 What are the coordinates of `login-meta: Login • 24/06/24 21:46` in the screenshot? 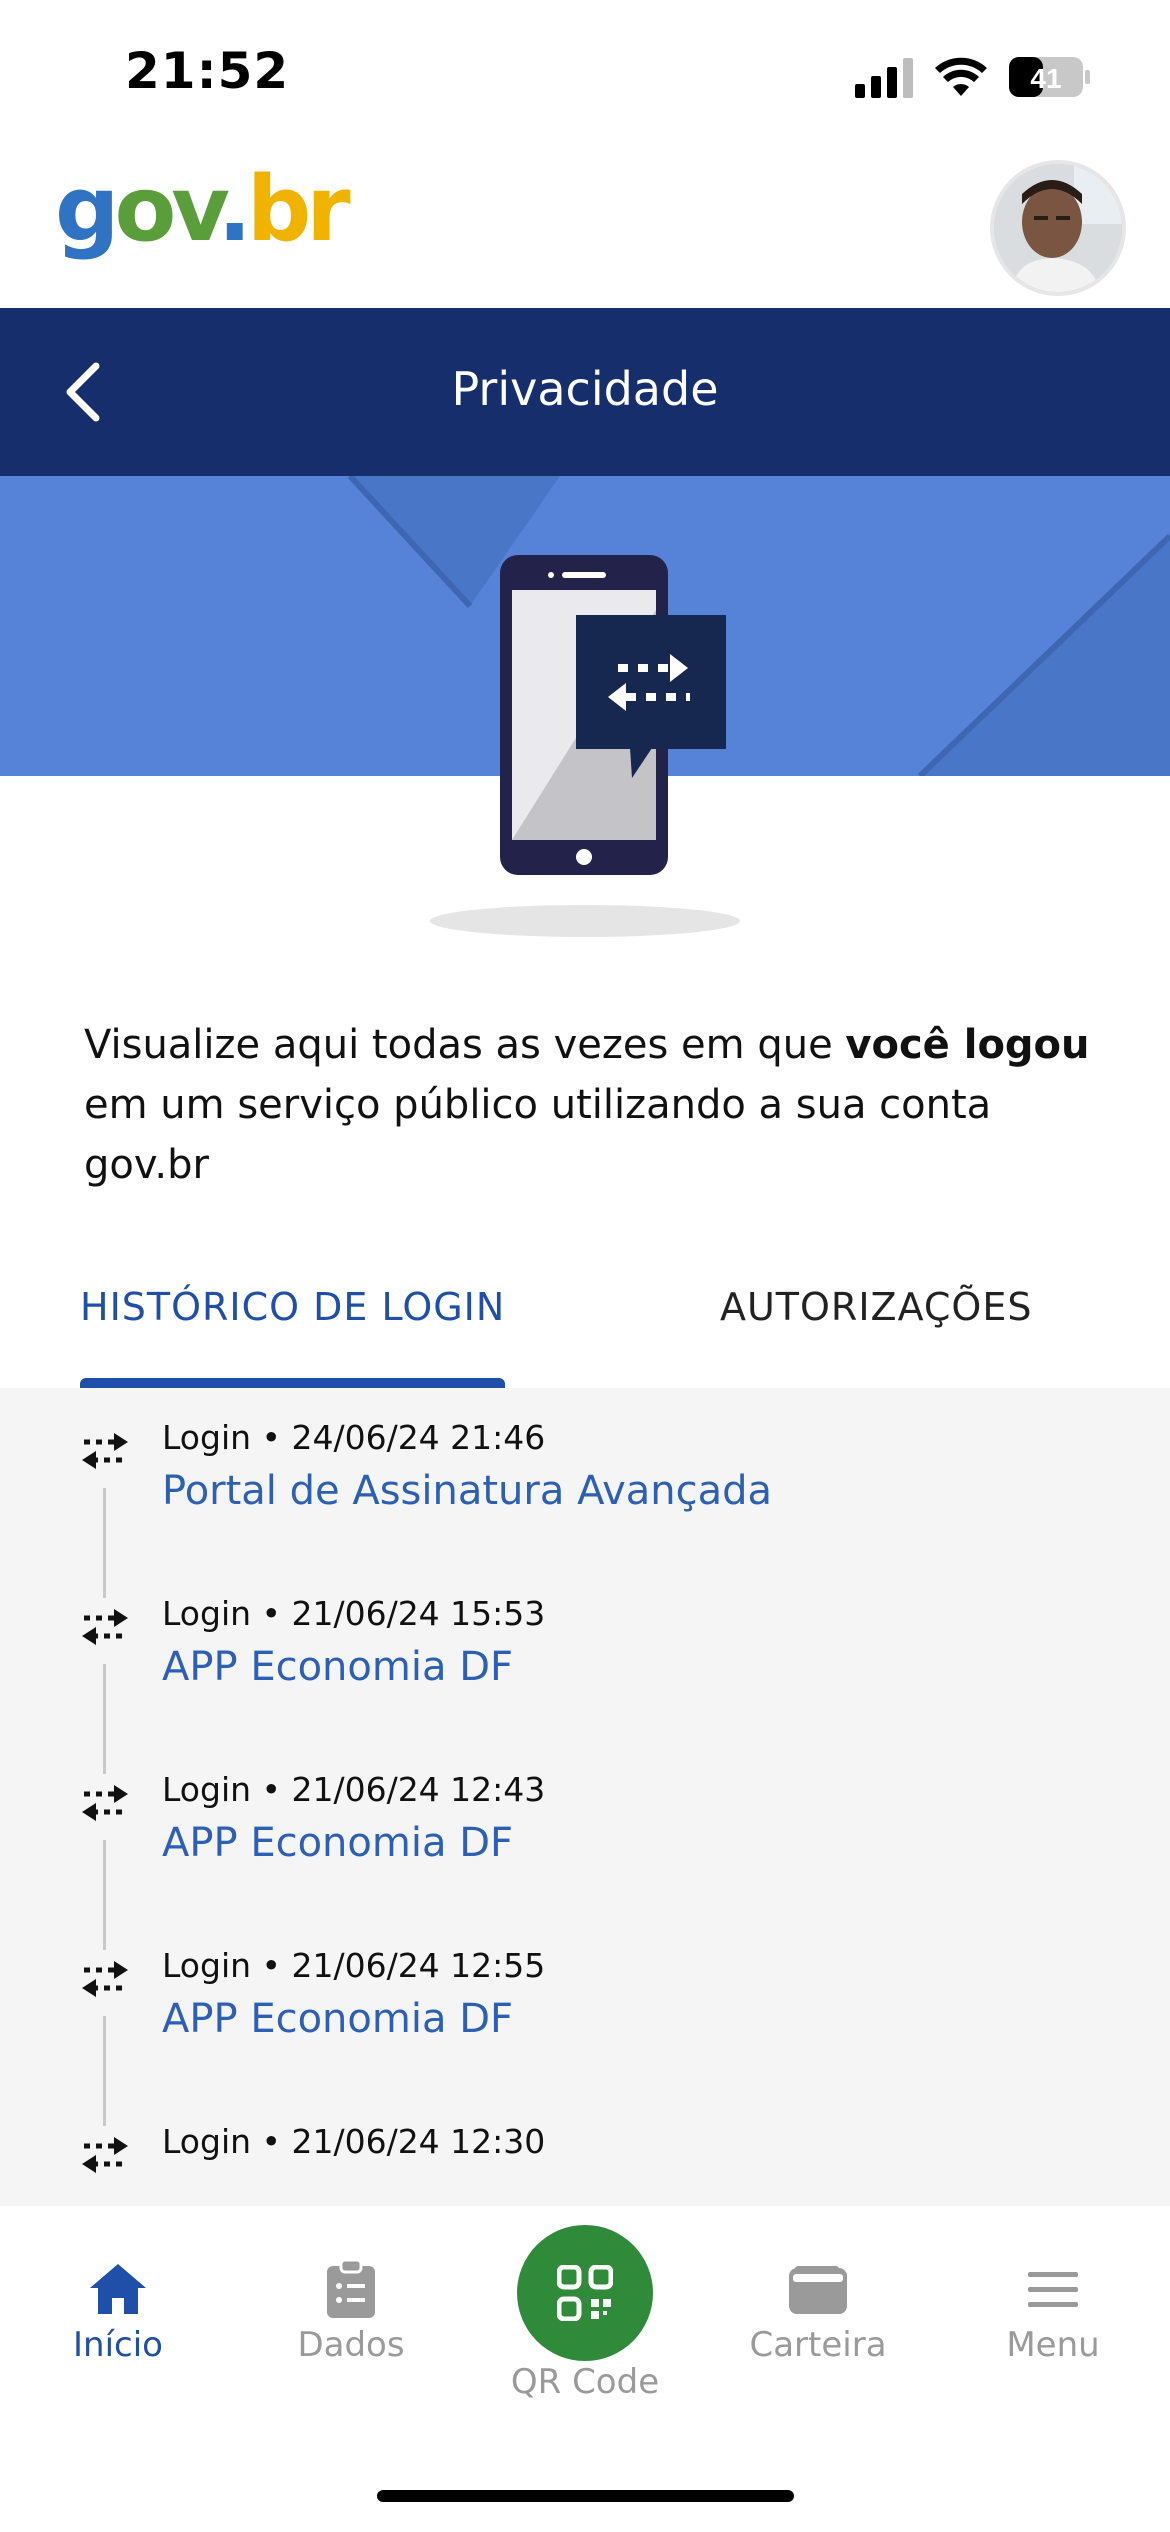 It's located at (354, 1437).